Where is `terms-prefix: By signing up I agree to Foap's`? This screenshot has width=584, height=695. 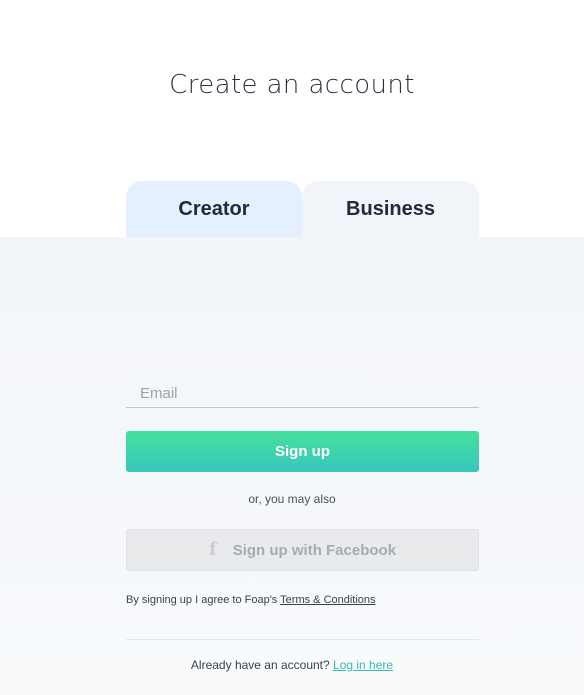
terms-prefix: By signing up I agree to Foap's is located at coordinates (203, 600).